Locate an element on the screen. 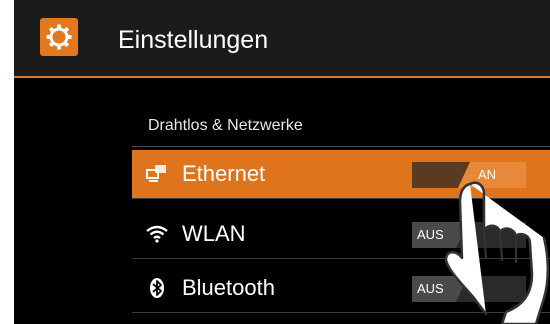 This screenshot has height=324, width=550. setting-label: Ethernet is located at coordinates (224, 173).